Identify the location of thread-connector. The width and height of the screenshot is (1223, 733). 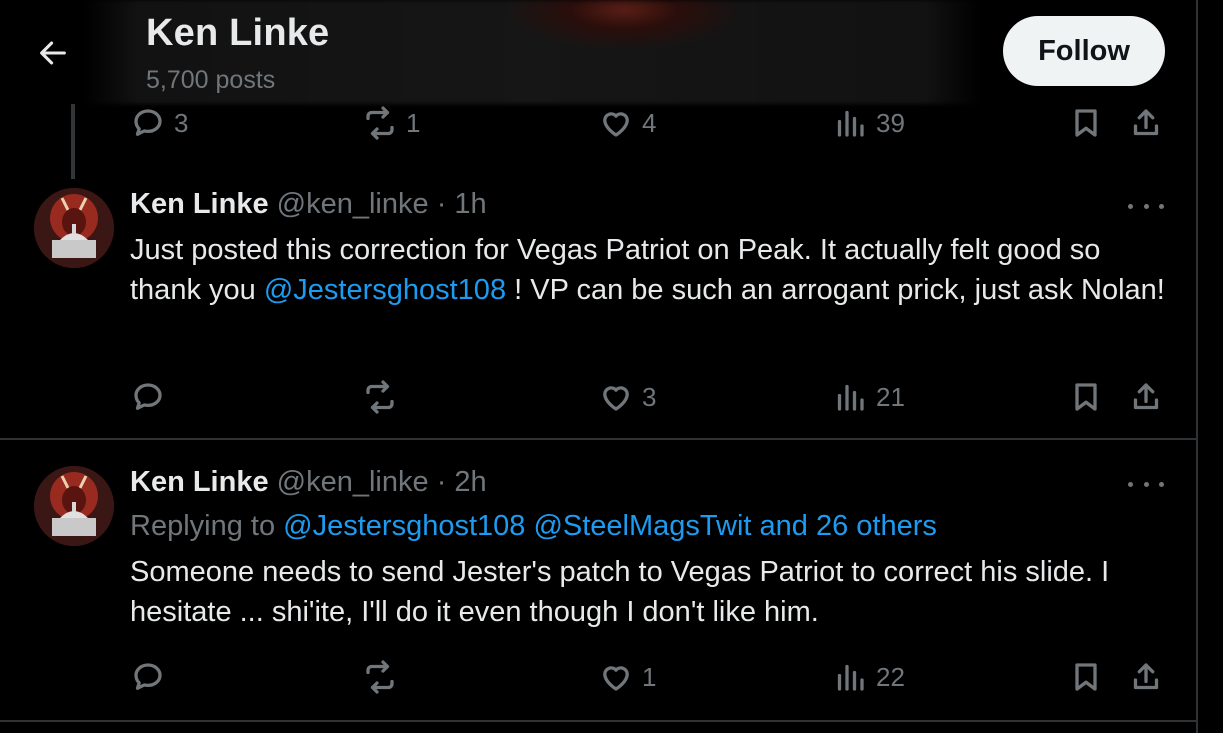
(73, 141).